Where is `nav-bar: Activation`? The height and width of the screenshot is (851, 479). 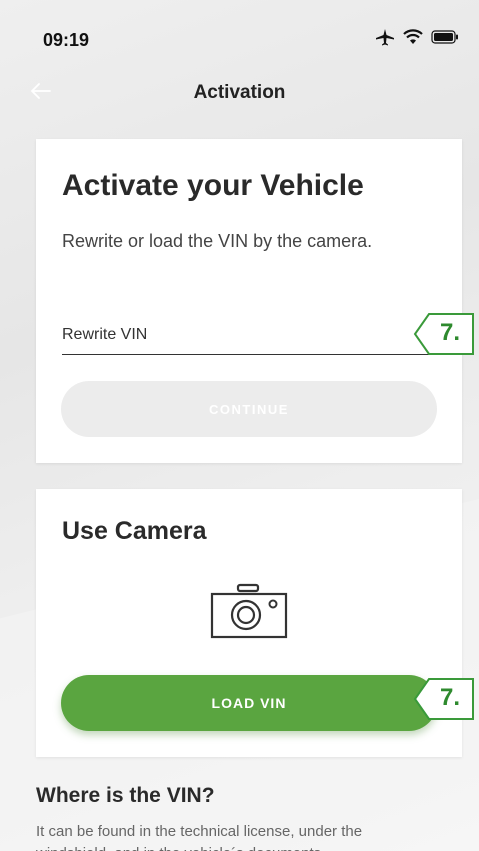
nav-bar: Activation is located at coordinates (239, 93).